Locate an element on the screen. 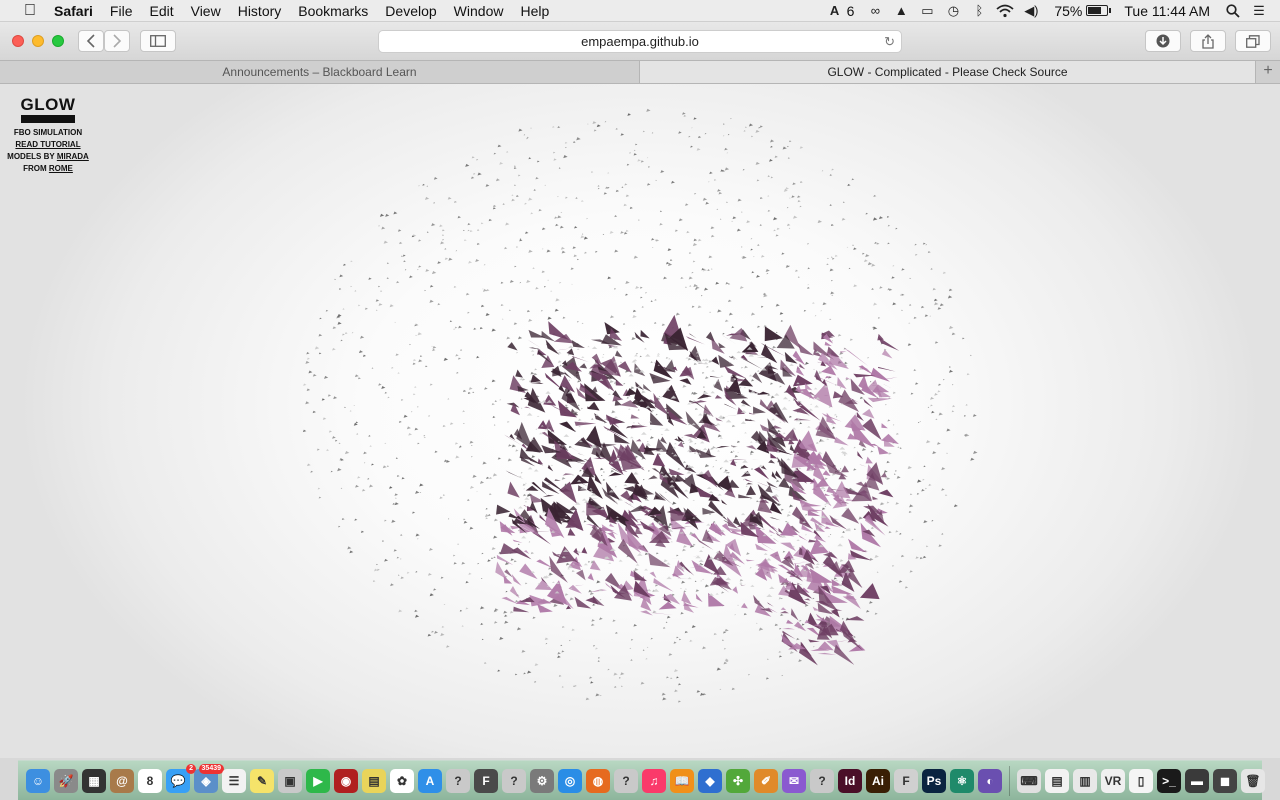 This screenshot has height=800, width=1280. dock-glyph: VR is located at coordinates (1113, 780).